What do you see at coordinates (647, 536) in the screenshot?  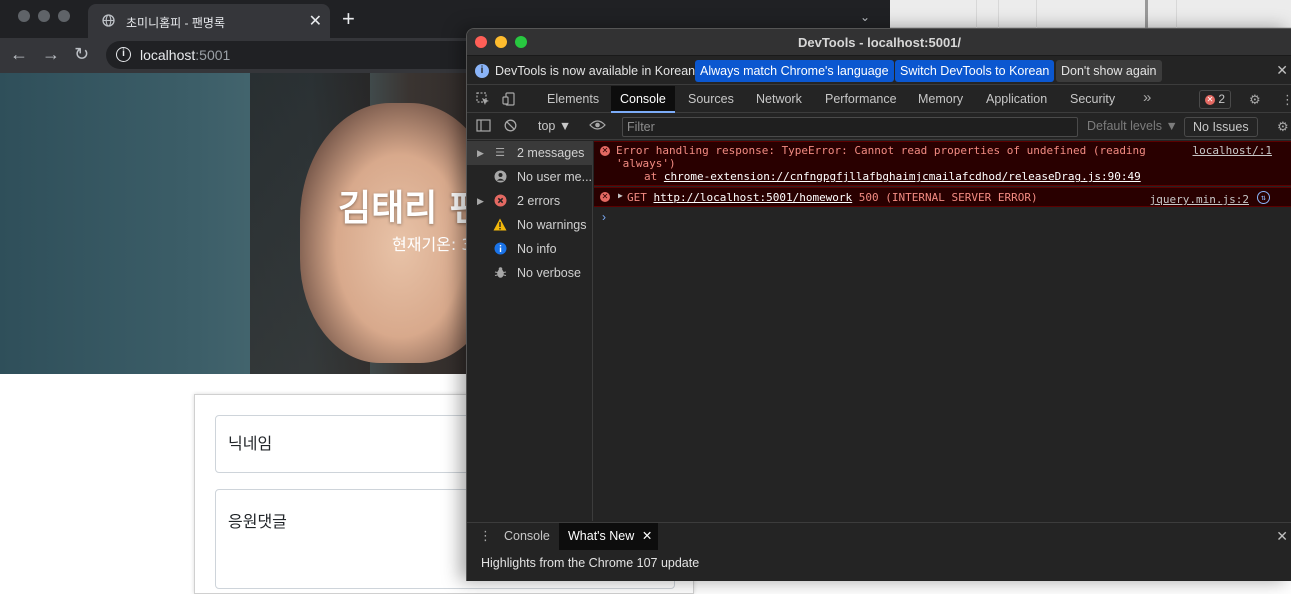 I see `drawer-tab-close-icon: ✕` at bounding box center [647, 536].